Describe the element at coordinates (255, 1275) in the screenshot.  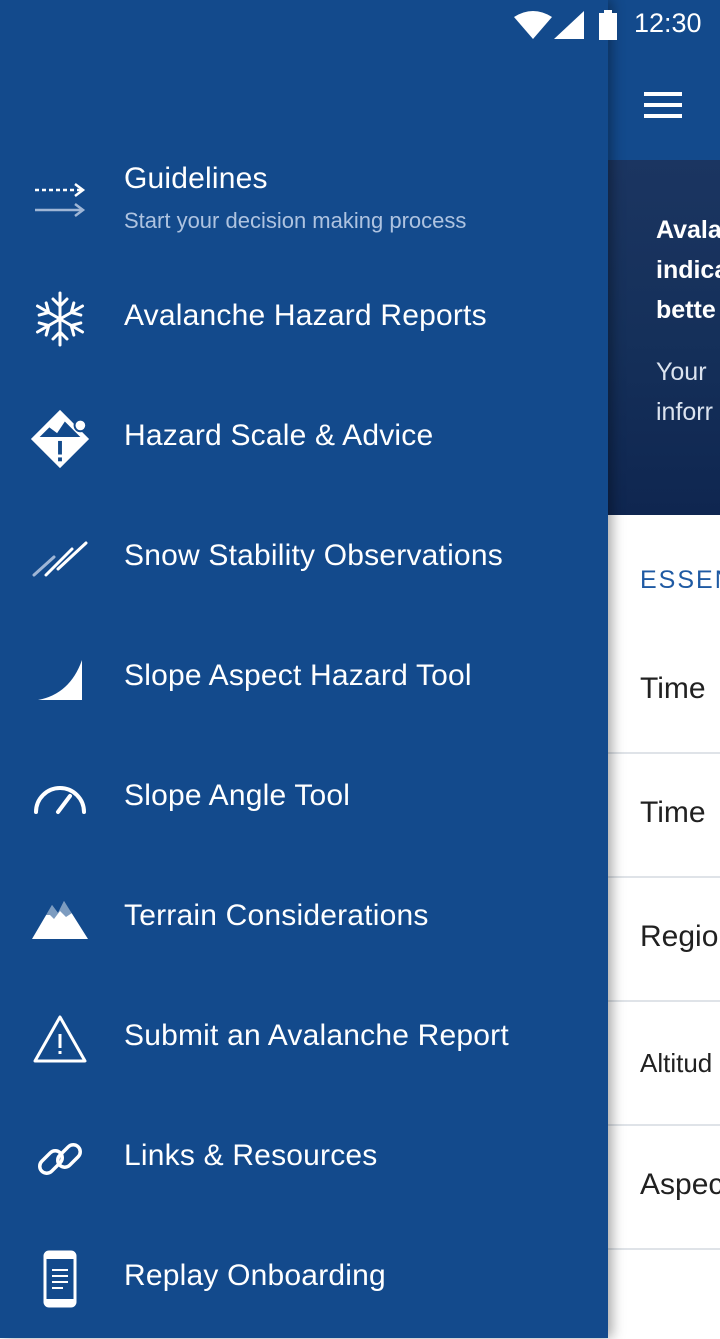
I see `nav-item-label: Replay Onboarding` at that location.